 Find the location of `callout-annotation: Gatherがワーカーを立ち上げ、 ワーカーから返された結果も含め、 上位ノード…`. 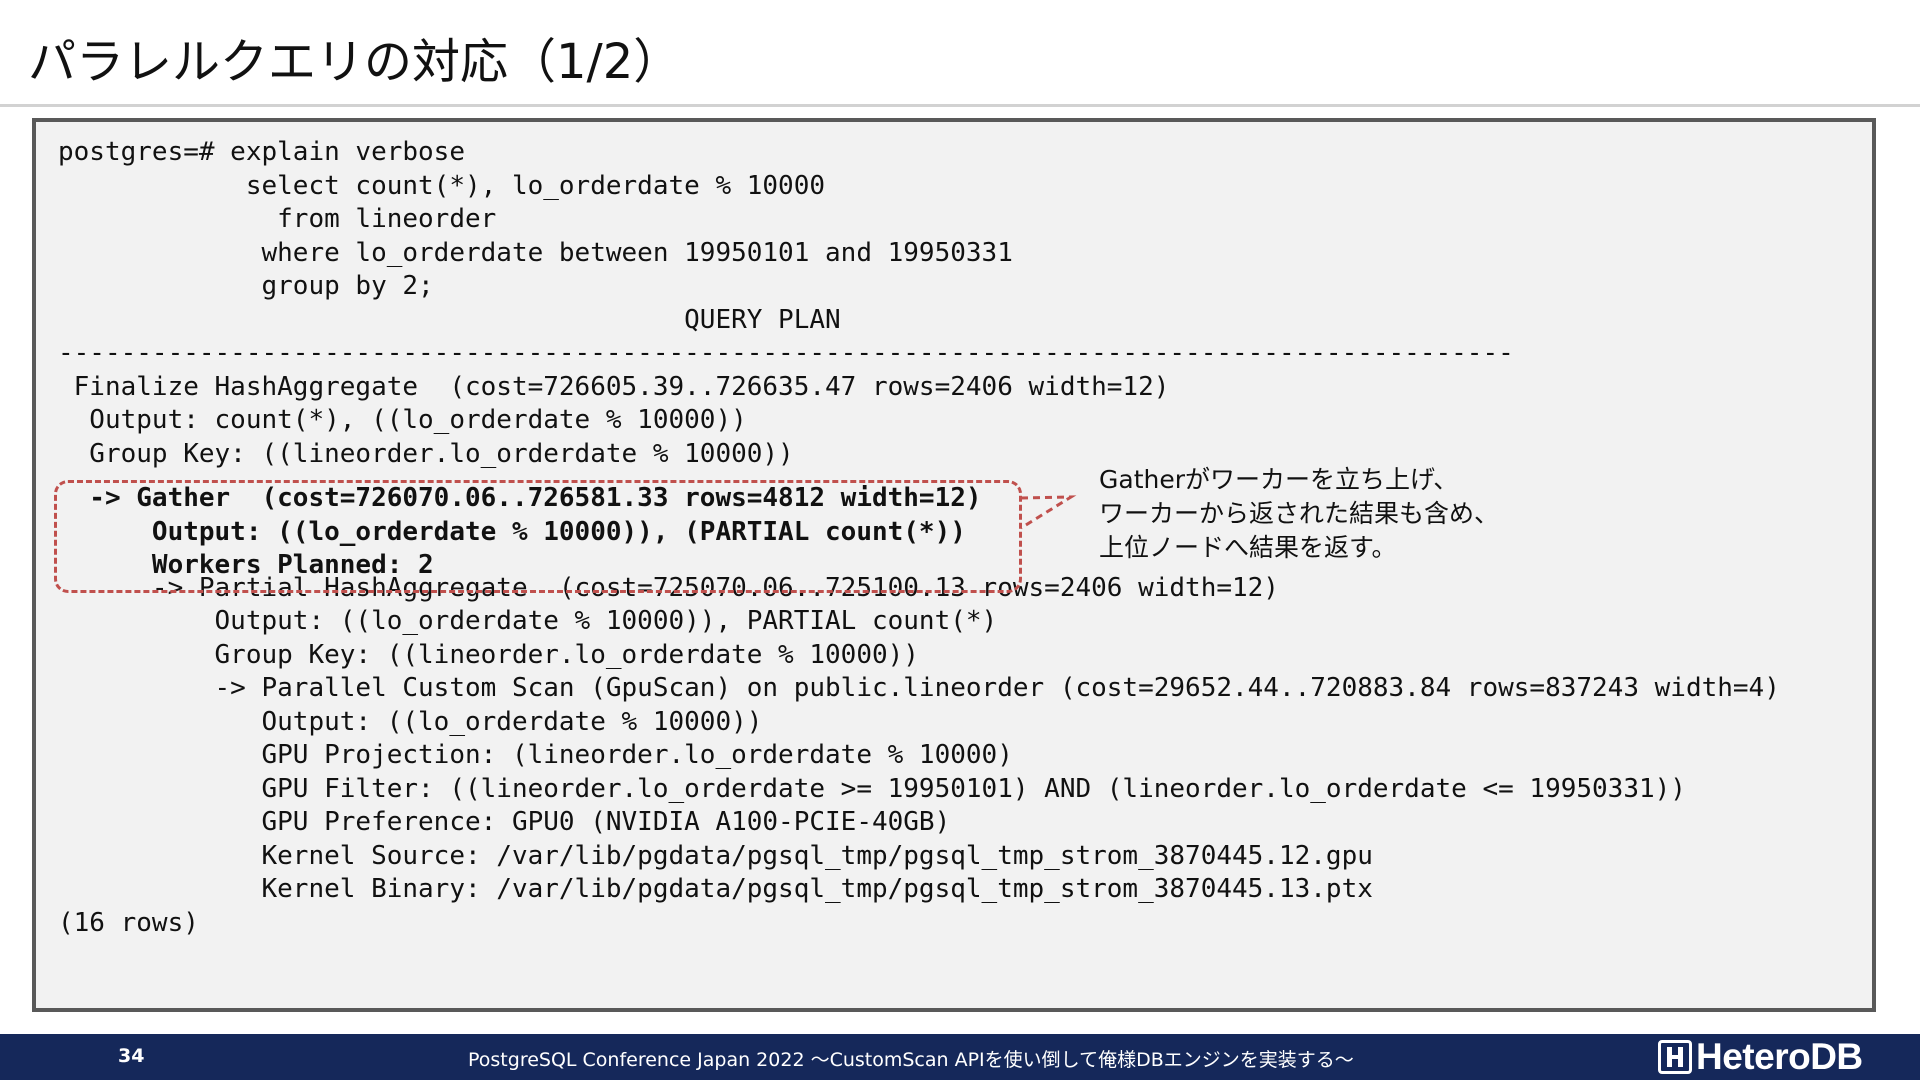

callout-annotation: Gatherがワーカーを立ち上げ、 ワーカーから返された結果も含め、 上位ノード… is located at coordinates (1299, 514).